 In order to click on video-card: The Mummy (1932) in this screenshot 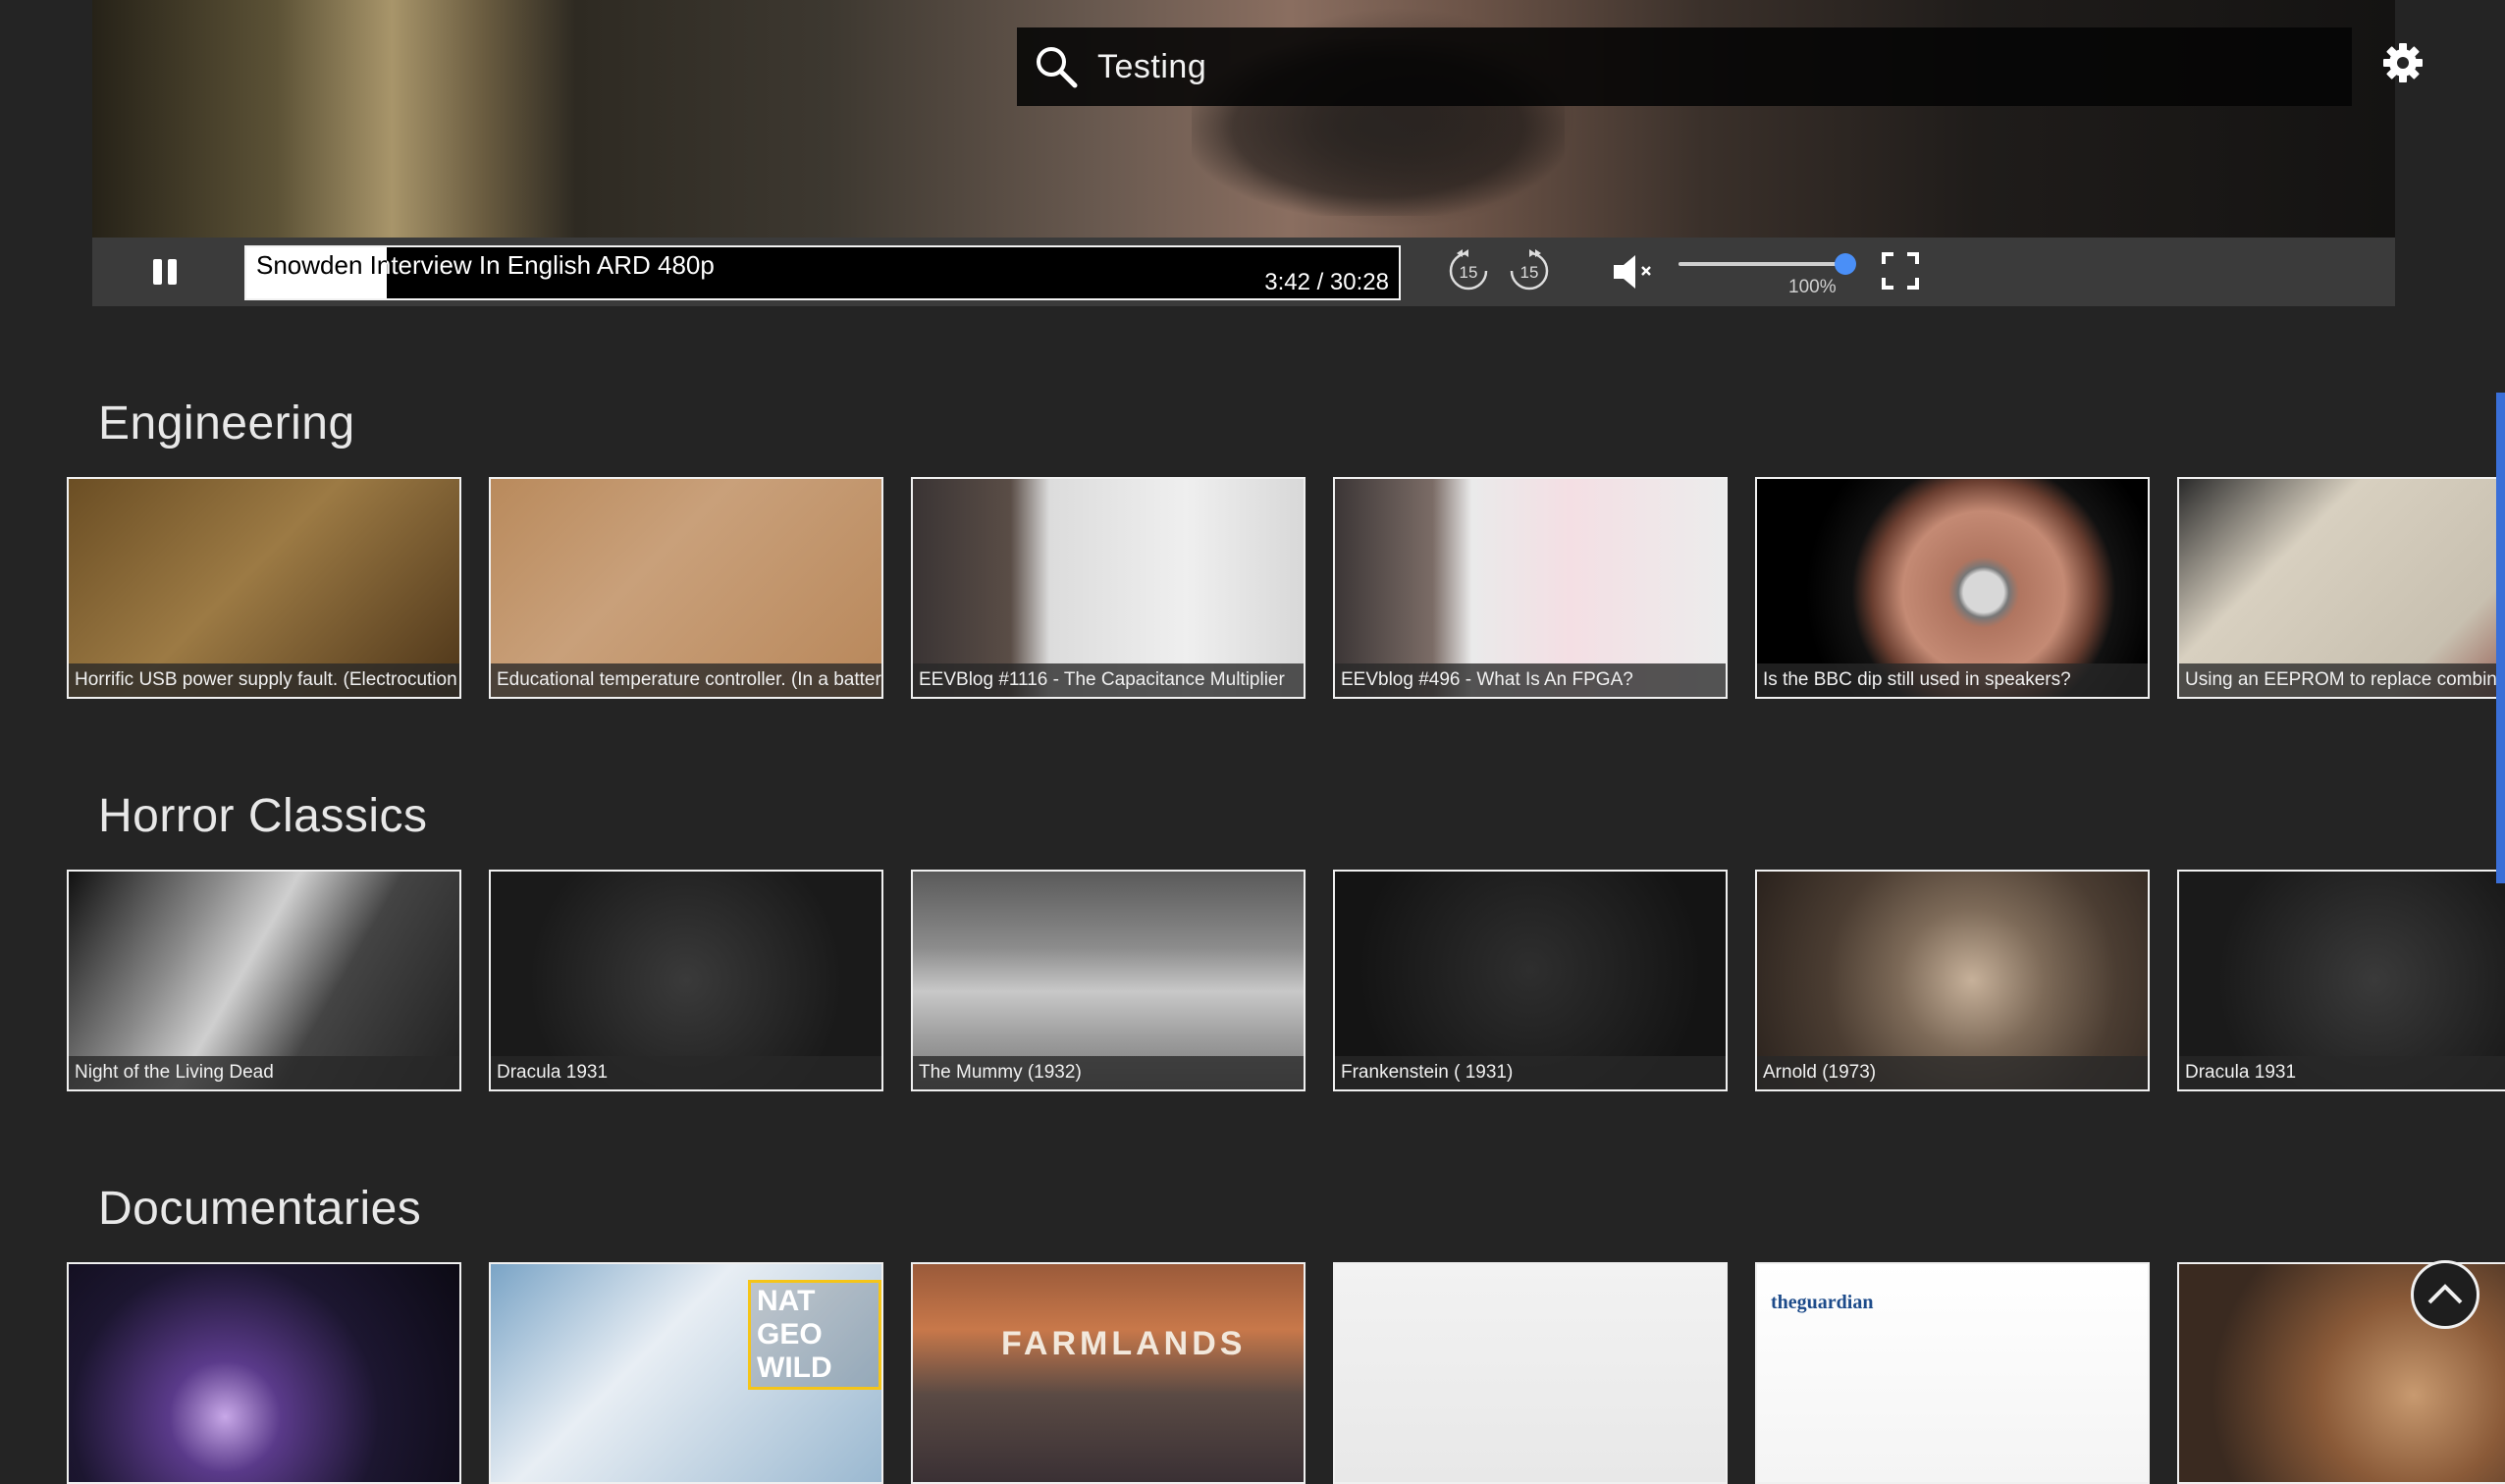, I will do `click(1108, 980)`.